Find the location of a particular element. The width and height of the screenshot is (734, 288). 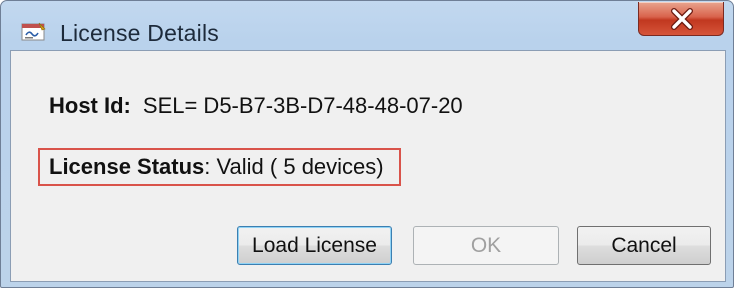

license-status-label: License Status is located at coordinates (127, 166).